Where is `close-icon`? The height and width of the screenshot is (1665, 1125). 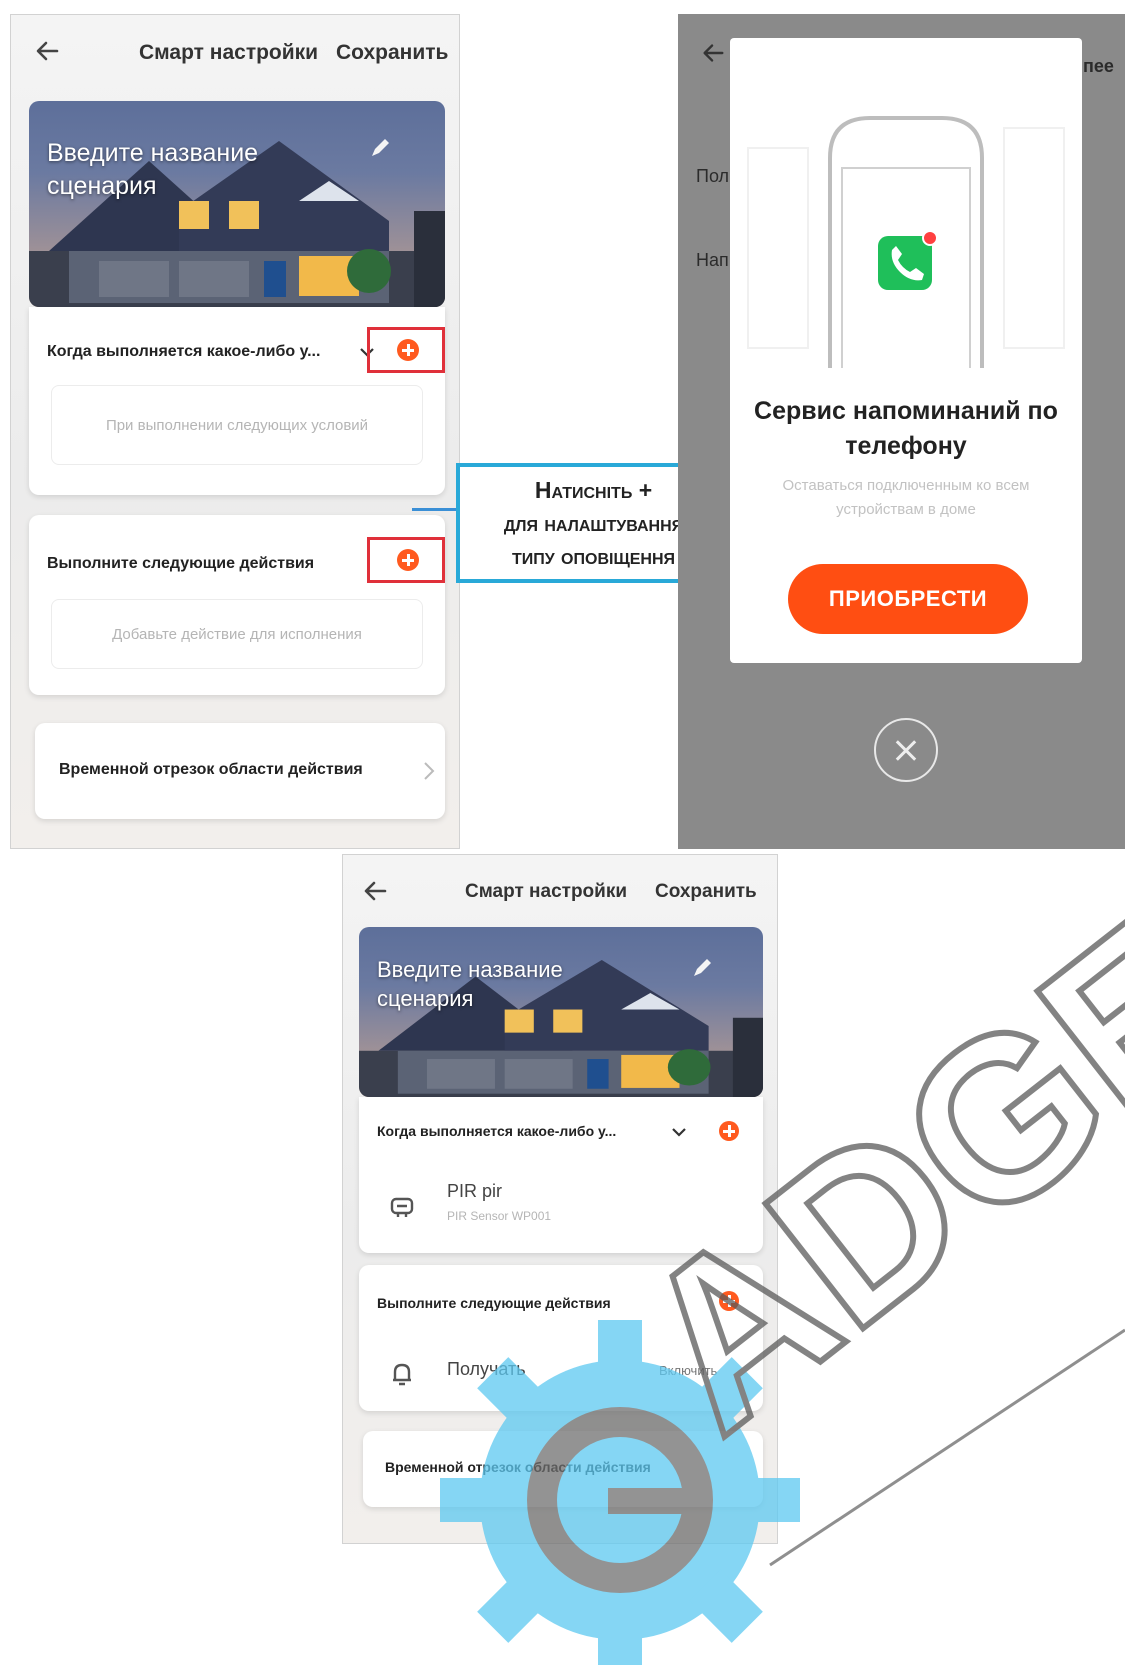
close-icon is located at coordinates (906, 750).